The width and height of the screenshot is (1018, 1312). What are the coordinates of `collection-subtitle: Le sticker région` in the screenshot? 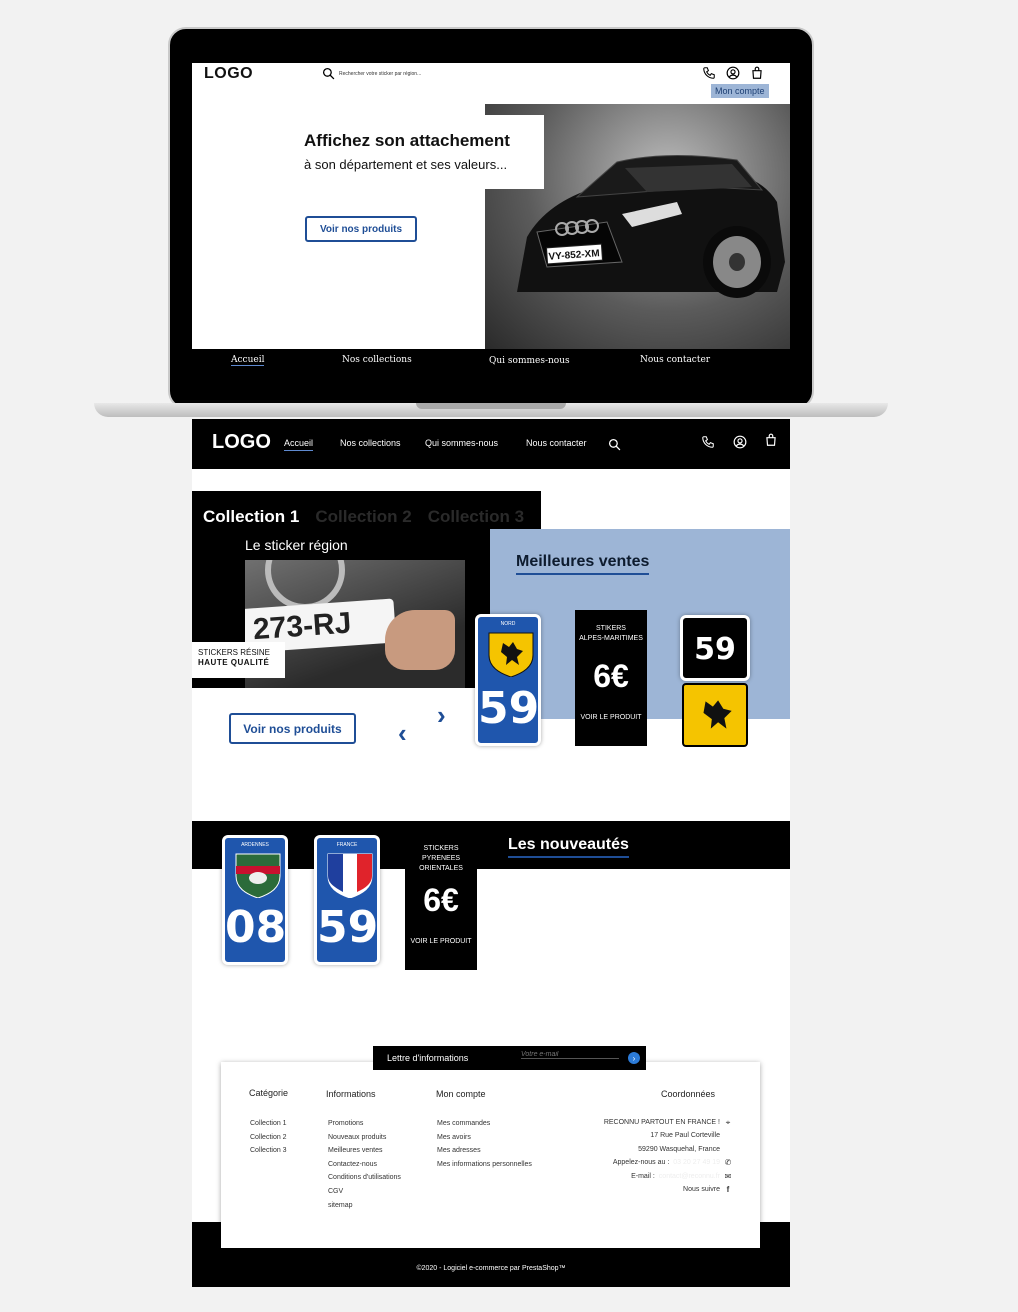 It's located at (296, 545).